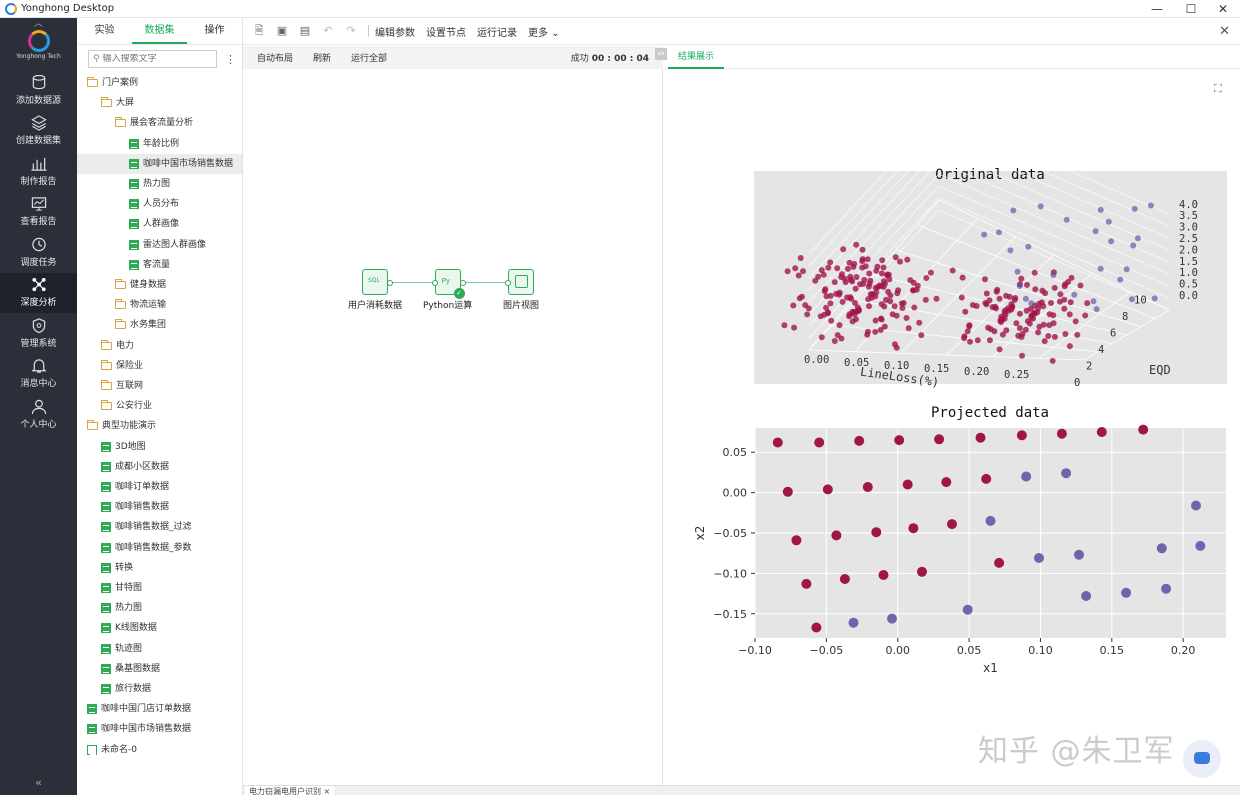 The height and width of the screenshot is (796, 1240). What do you see at coordinates (368, 31) in the screenshot?
I see `toolbar-divider` at bounding box center [368, 31].